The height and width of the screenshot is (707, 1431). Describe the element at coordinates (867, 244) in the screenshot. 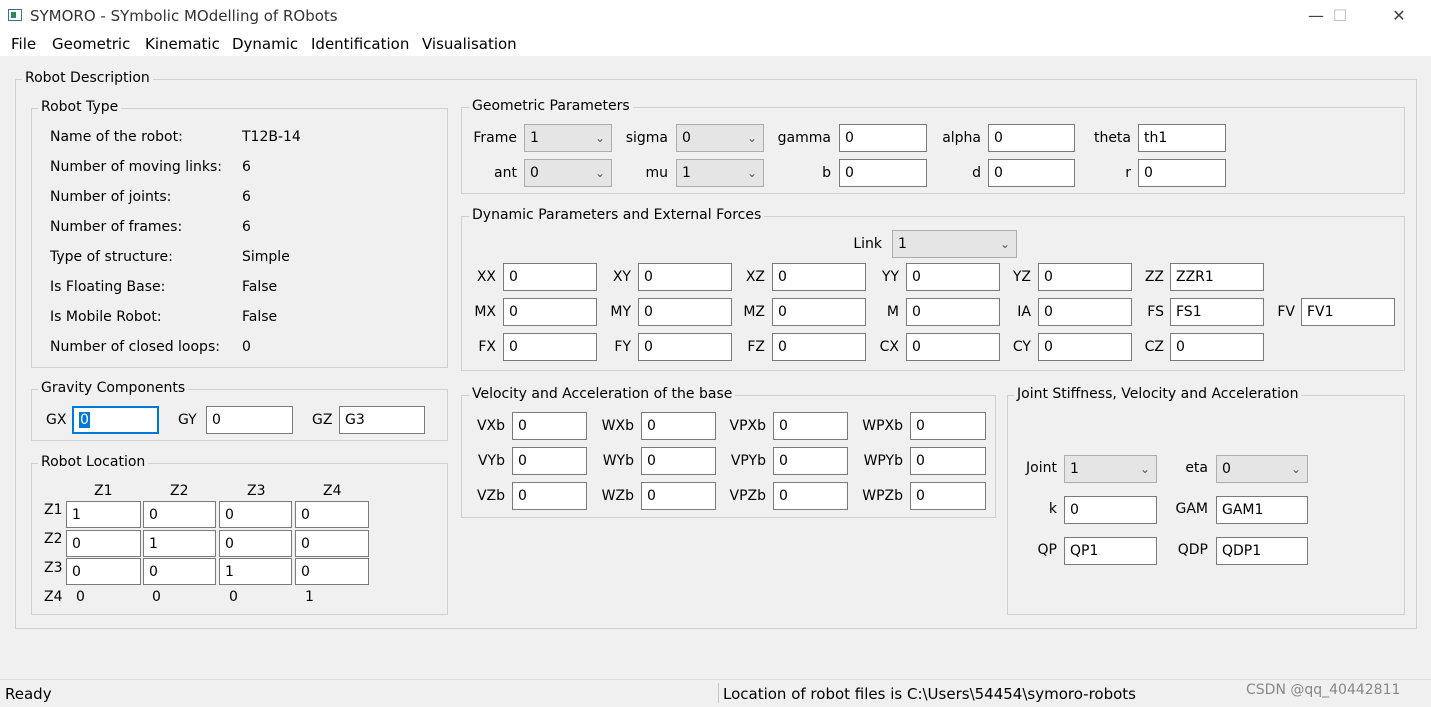

I see `link-label: Link` at that location.